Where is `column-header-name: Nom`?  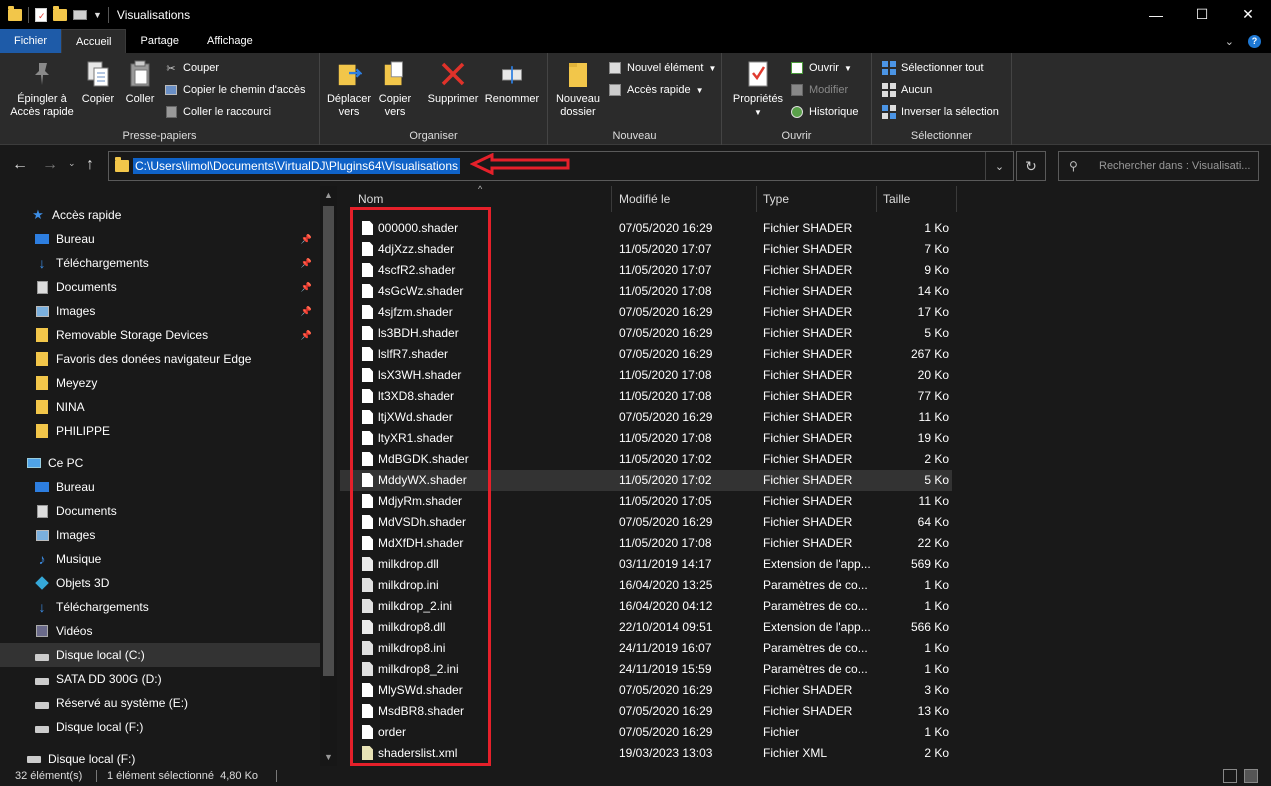 column-header-name: Nom is located at coordinates (482, 199).